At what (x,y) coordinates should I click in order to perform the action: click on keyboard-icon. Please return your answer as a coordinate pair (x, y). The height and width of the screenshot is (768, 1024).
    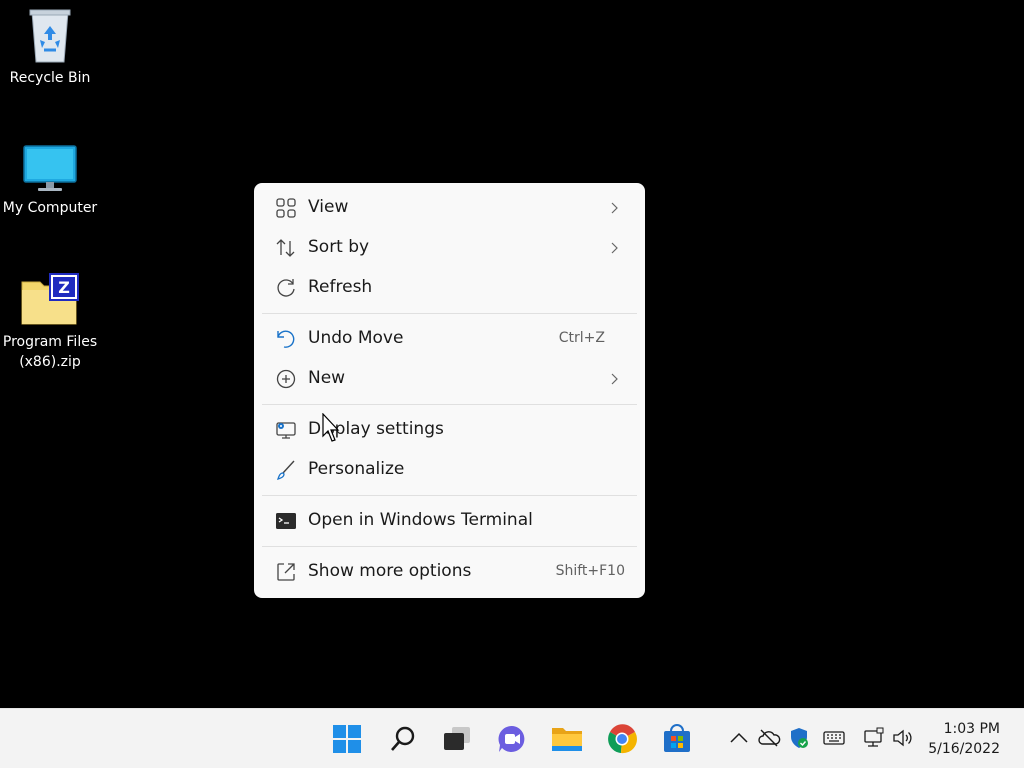
    Looking at the image, I should click on (834, 738).